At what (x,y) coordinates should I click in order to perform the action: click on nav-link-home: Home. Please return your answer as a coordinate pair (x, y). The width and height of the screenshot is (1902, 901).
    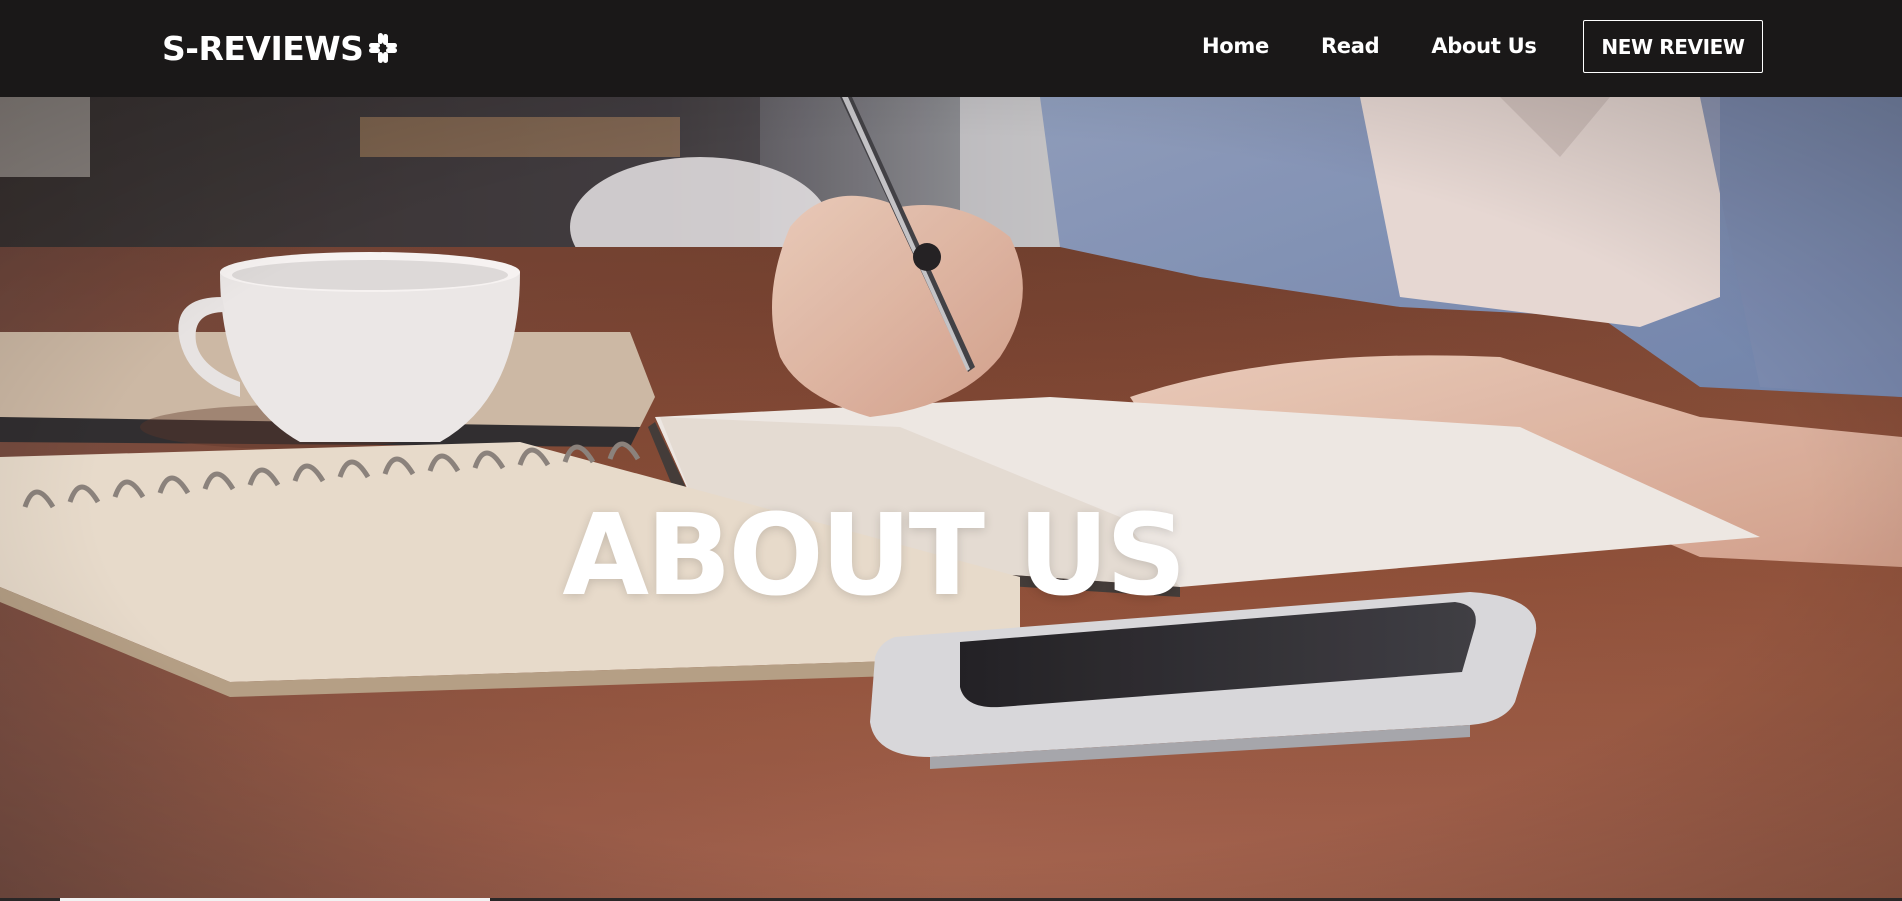
    Looking at the image, I should click on (1235, 46).